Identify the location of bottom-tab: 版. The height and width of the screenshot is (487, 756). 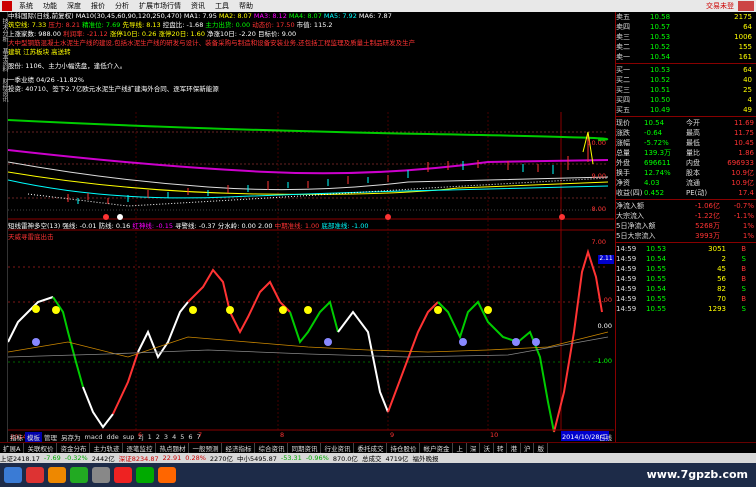
(541, 448).